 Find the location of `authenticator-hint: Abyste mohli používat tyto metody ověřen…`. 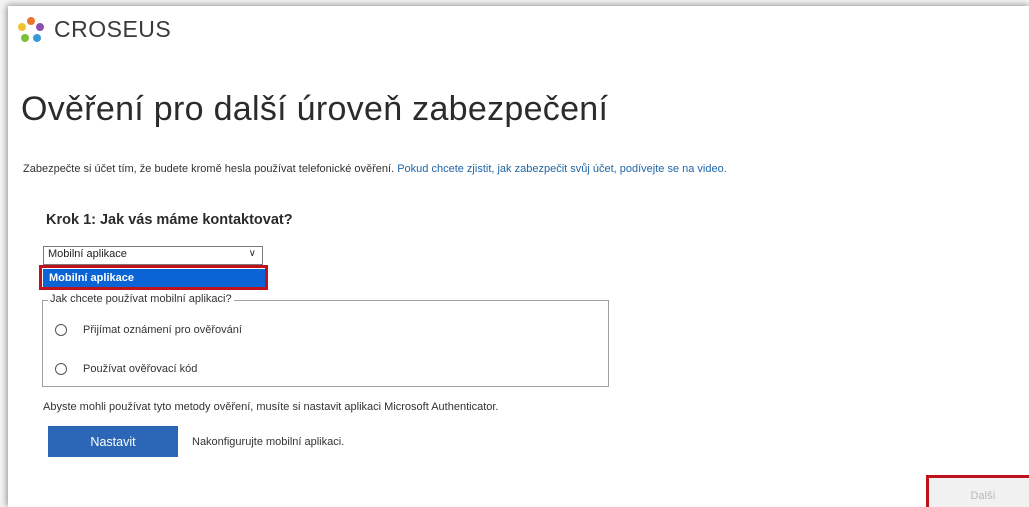

authenticator-hint: Abyste mohli používat tyto metody ověřen… is located at coordinates (271, 407).